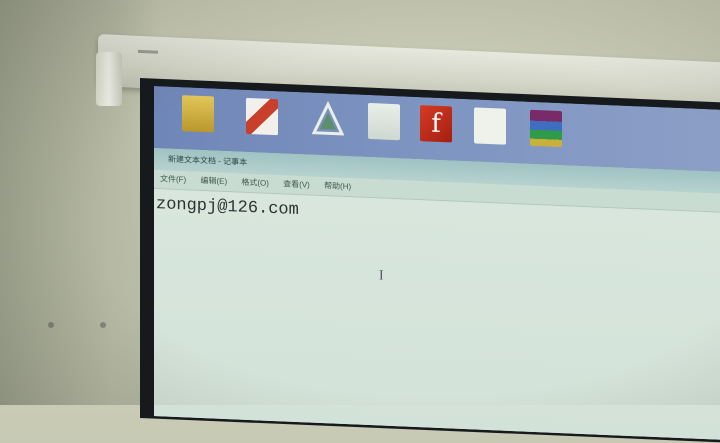 The image size is (720, 443). I want to click on desktop-icon-app, so click(262, 125).